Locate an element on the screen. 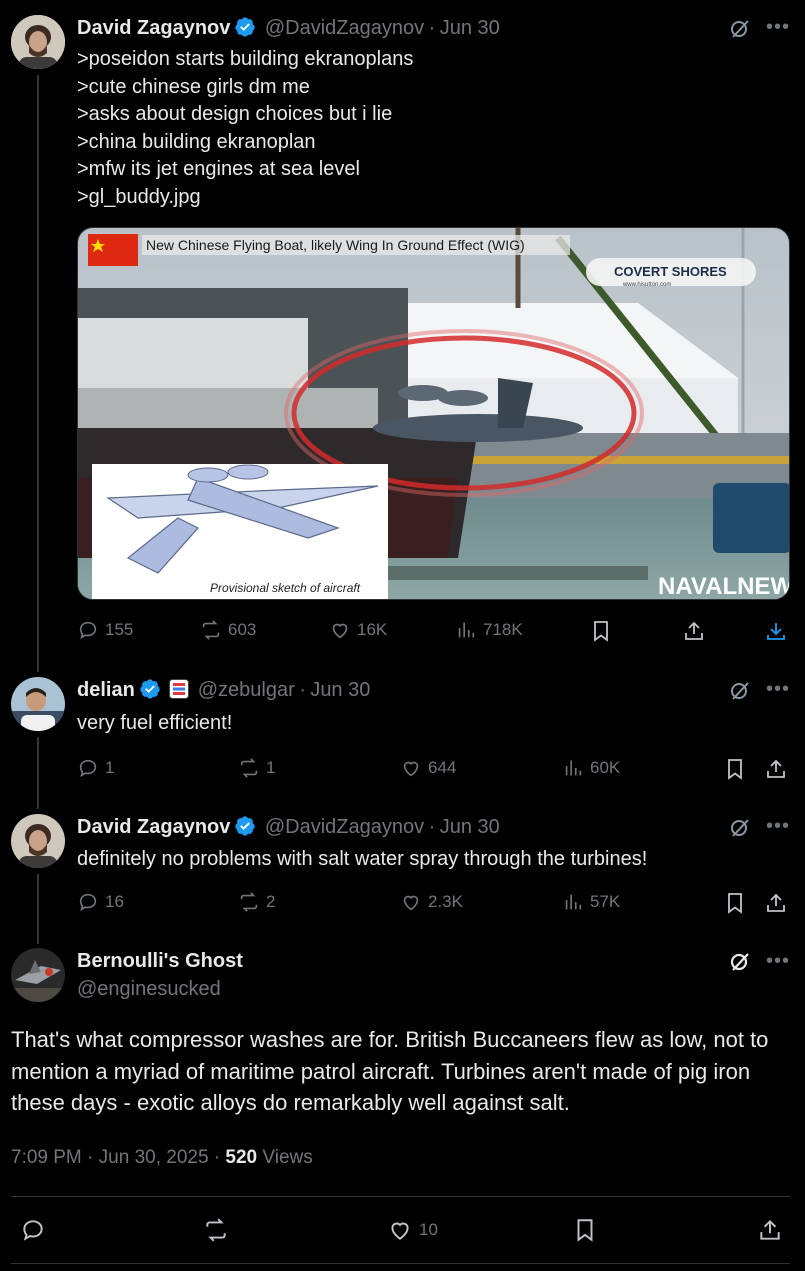 This screenshot has width=805, height=1271. download-button is located at coordinates (776, 633).